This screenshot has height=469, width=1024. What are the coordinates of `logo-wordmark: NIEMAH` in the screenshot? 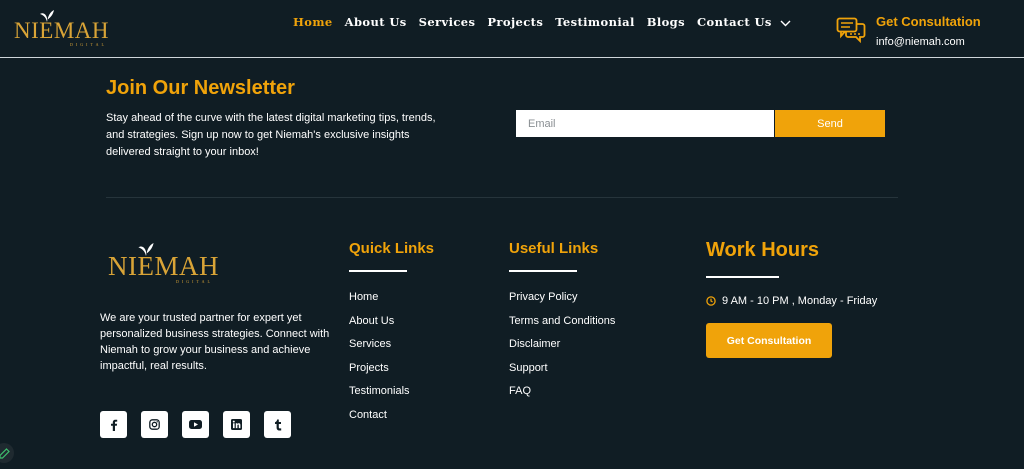 It's located at (61, 30).